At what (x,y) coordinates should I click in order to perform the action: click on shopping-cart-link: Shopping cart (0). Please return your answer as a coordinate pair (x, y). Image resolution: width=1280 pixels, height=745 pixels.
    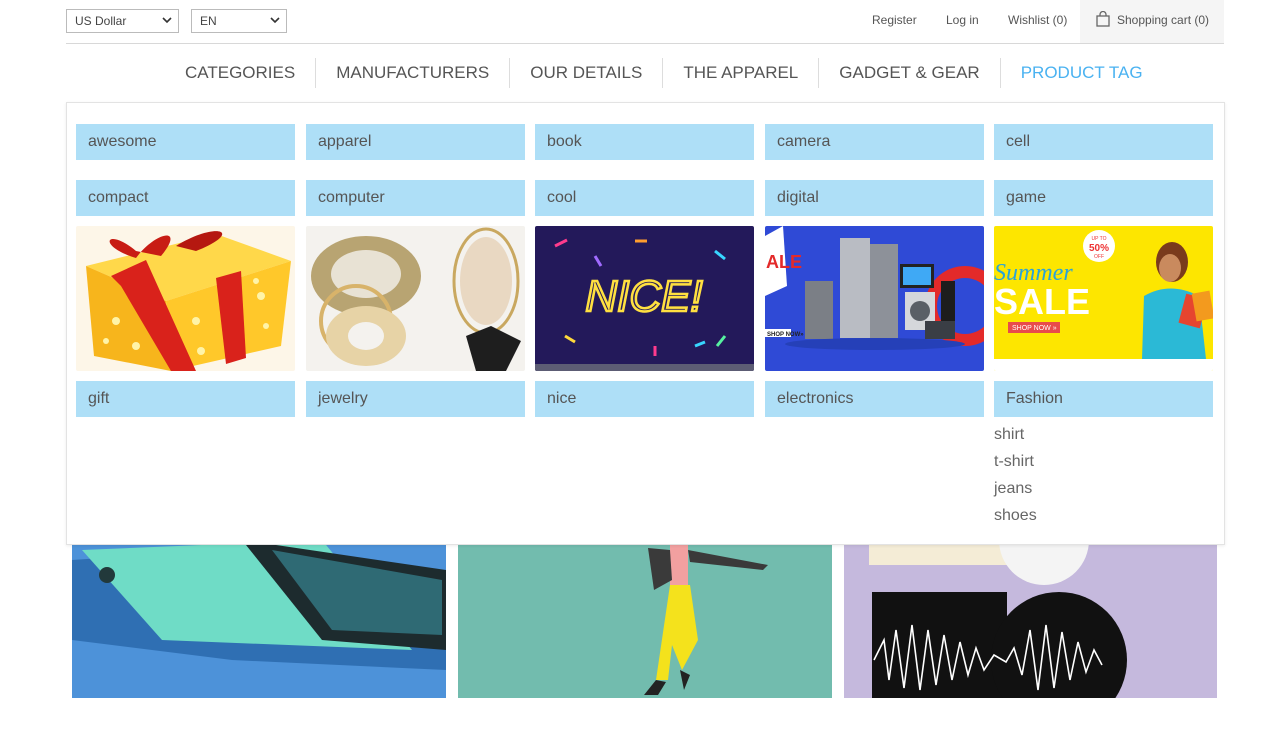
    Looking at the image, I should click on (1152, 21).